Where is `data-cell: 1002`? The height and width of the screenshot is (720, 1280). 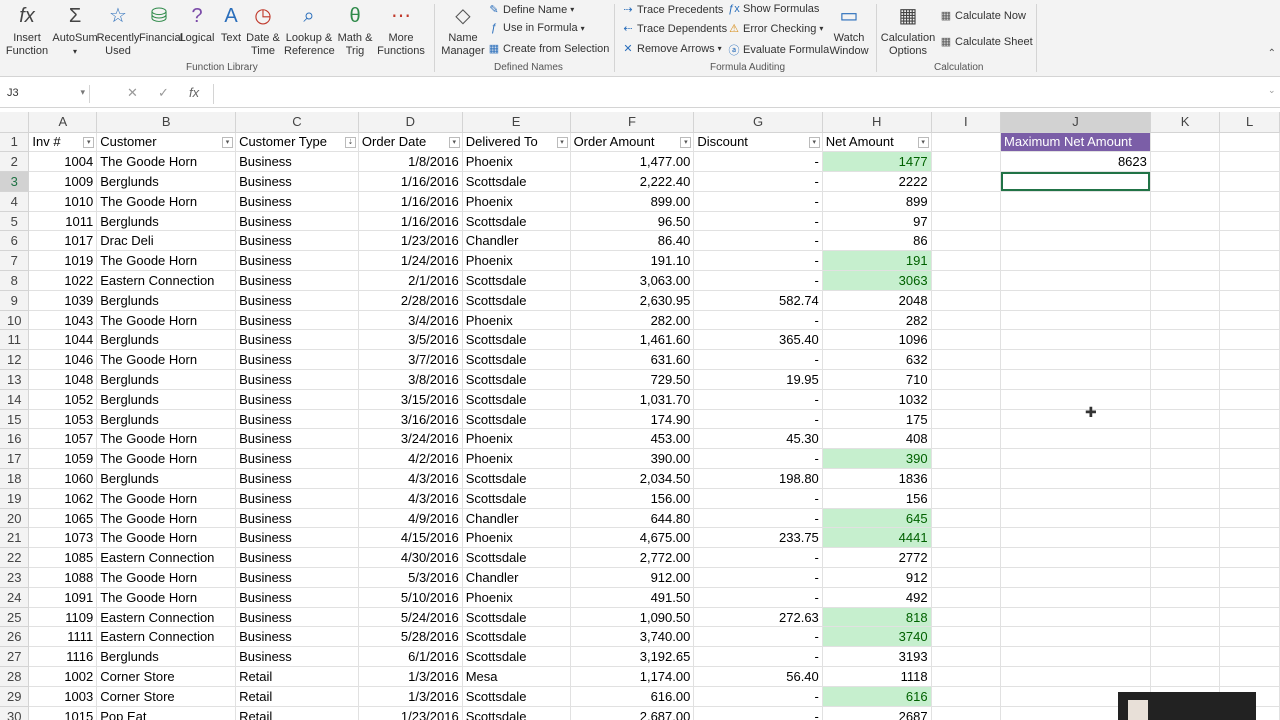 data-cell: 1002 is located at coordinates (63, 676).